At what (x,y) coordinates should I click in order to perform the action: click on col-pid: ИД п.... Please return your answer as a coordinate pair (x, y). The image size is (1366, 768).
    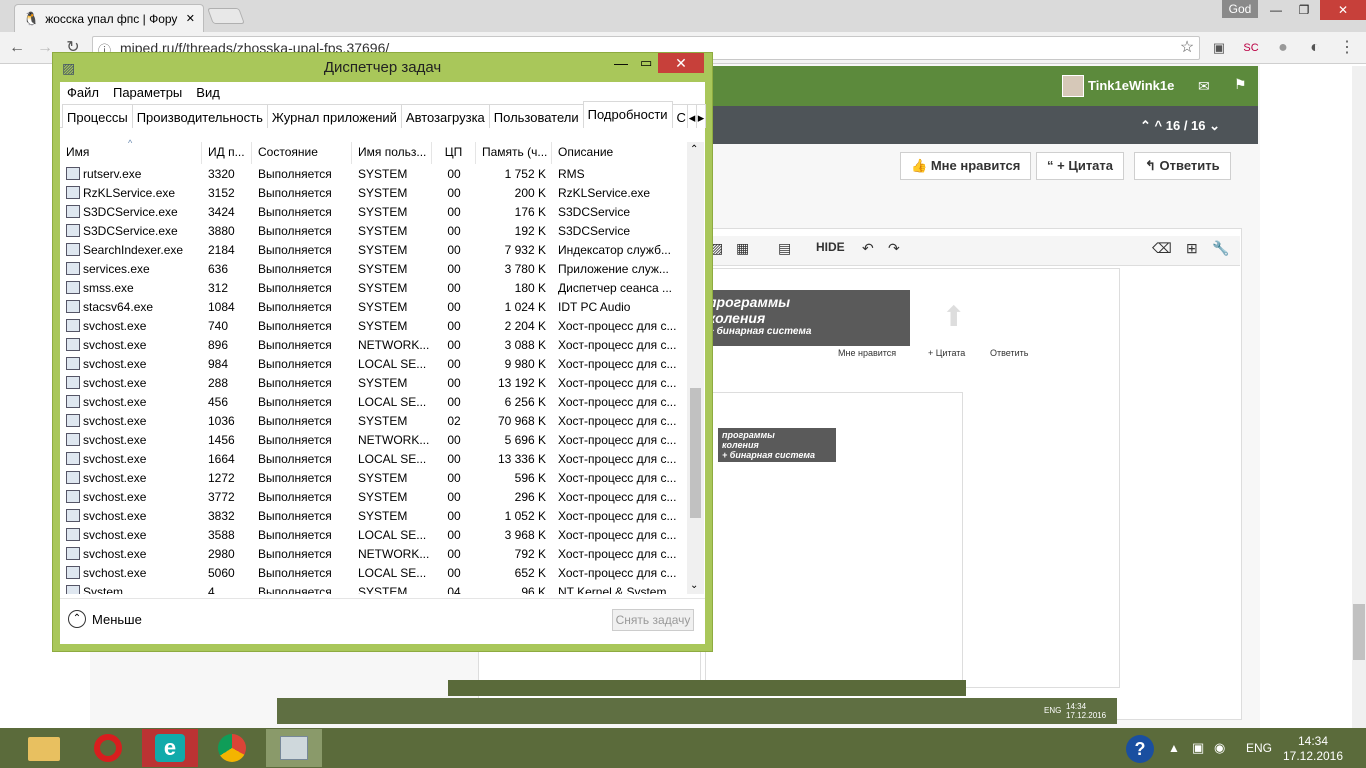
    Looking at the image, I should click on (227, 153).